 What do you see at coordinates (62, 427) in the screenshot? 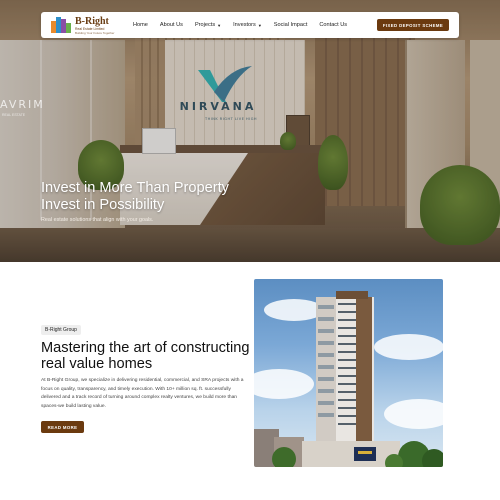
I see `read-more-button: READ MORE` at bounding box center [62, 427].